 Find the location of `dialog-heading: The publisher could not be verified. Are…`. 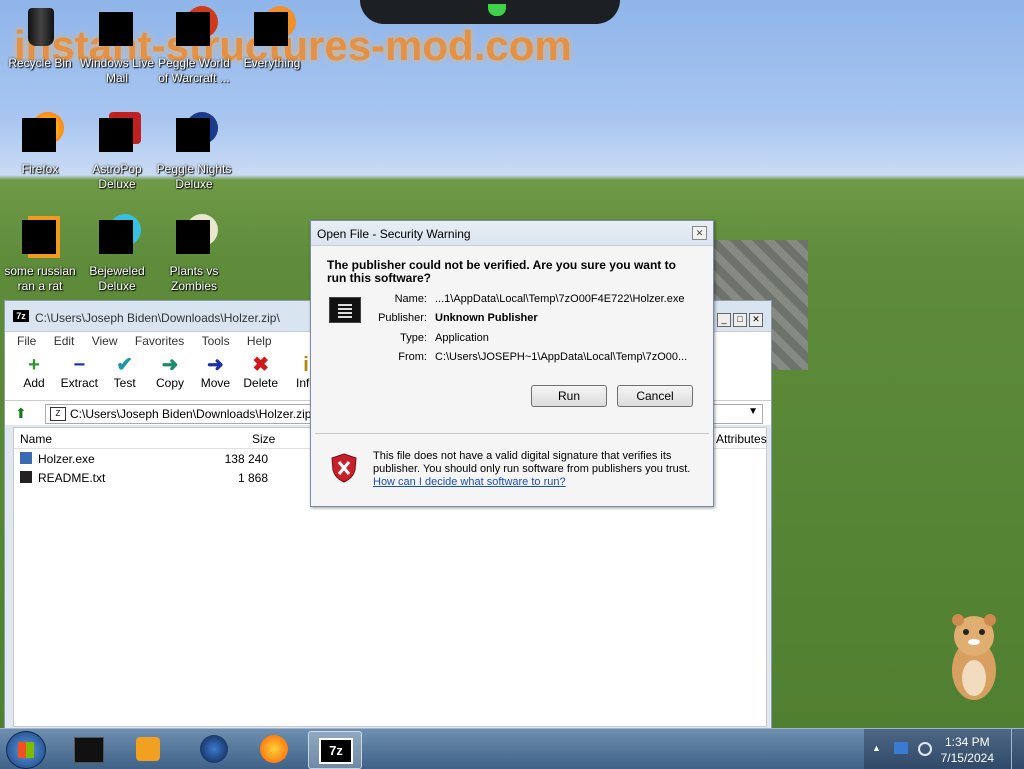

dialog-heading: The publisher could not be verified. Are… is located at coordinates (501, 271).